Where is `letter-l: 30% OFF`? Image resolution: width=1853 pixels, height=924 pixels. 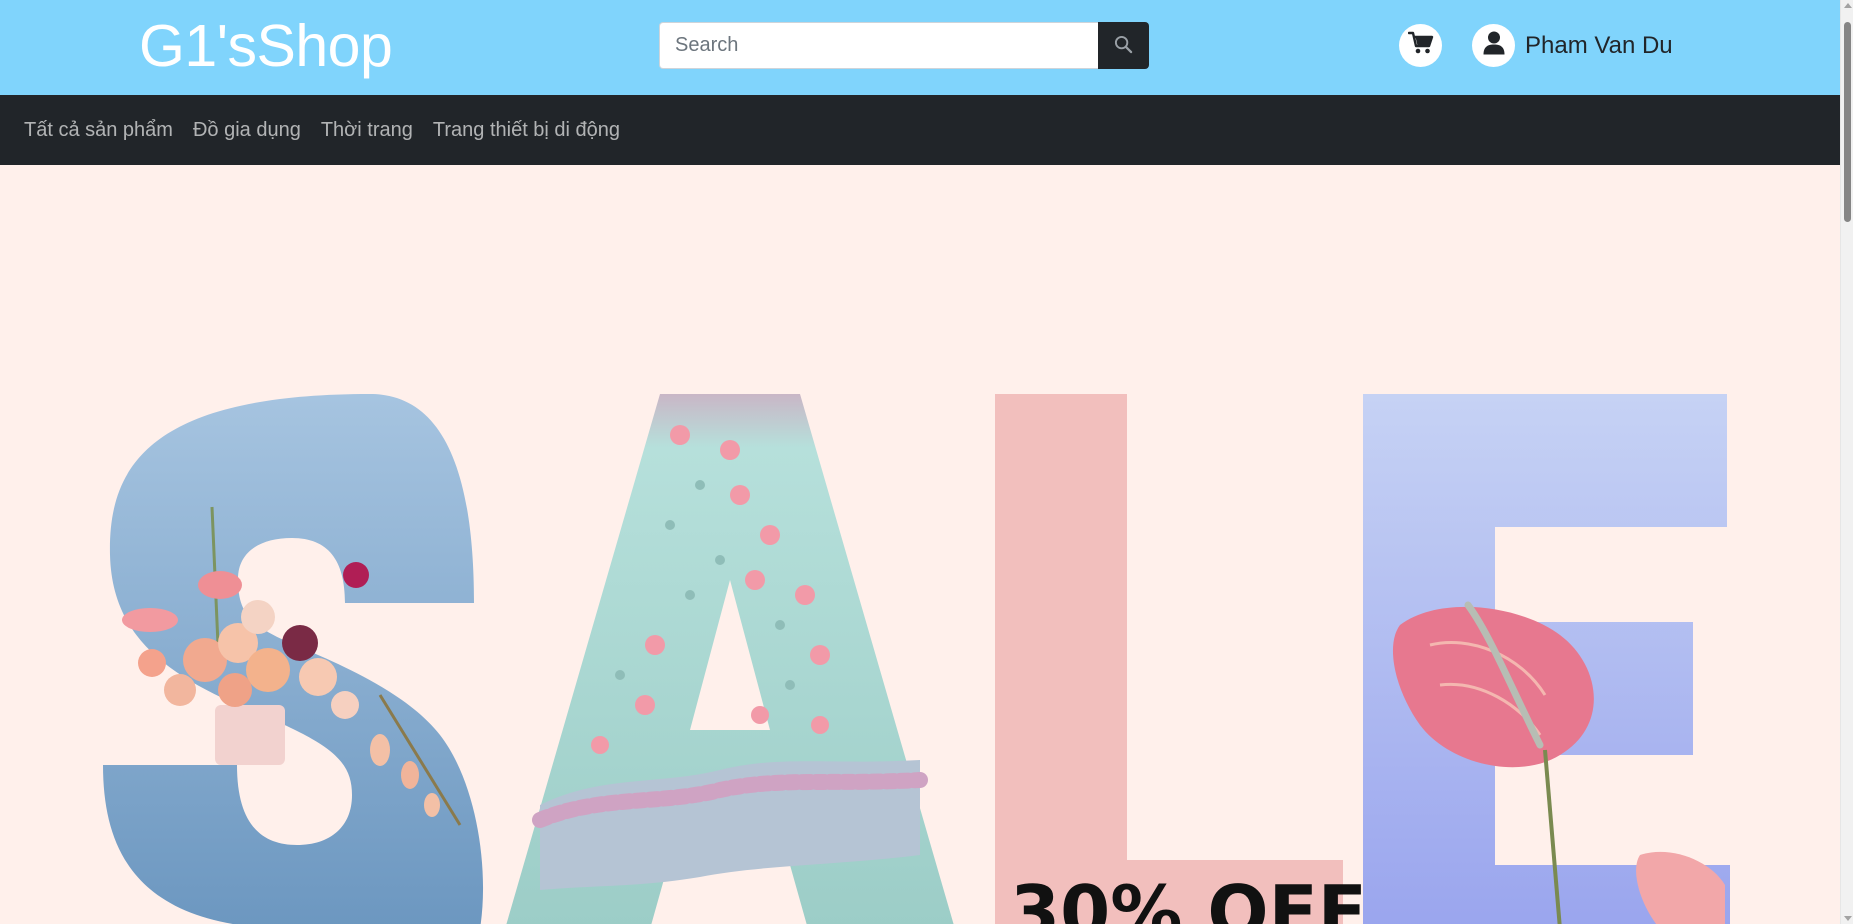
letter-l: 30% OFF is located at coordinates (1181, 659).